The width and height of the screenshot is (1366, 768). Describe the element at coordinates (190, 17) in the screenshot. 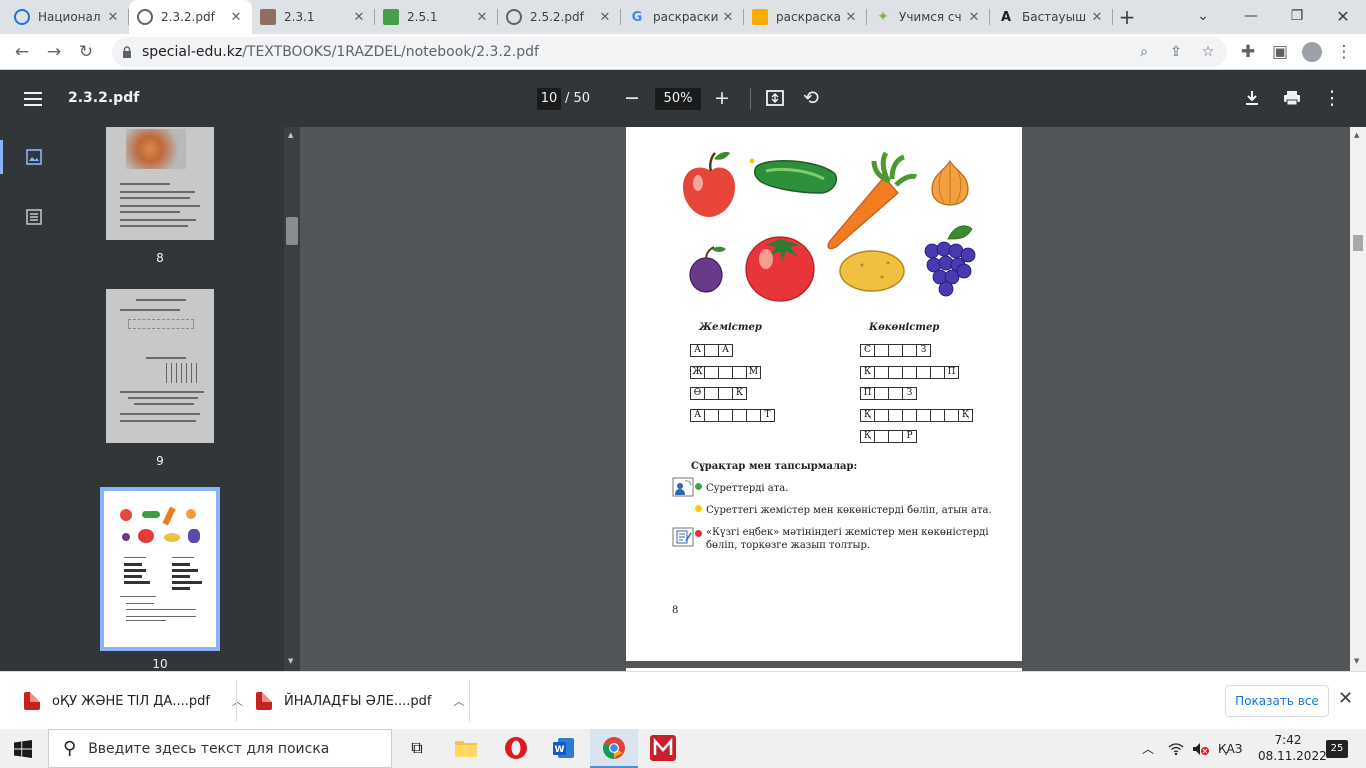

I see `browser-tab: 2.3.2.pdf ✕` at that location.